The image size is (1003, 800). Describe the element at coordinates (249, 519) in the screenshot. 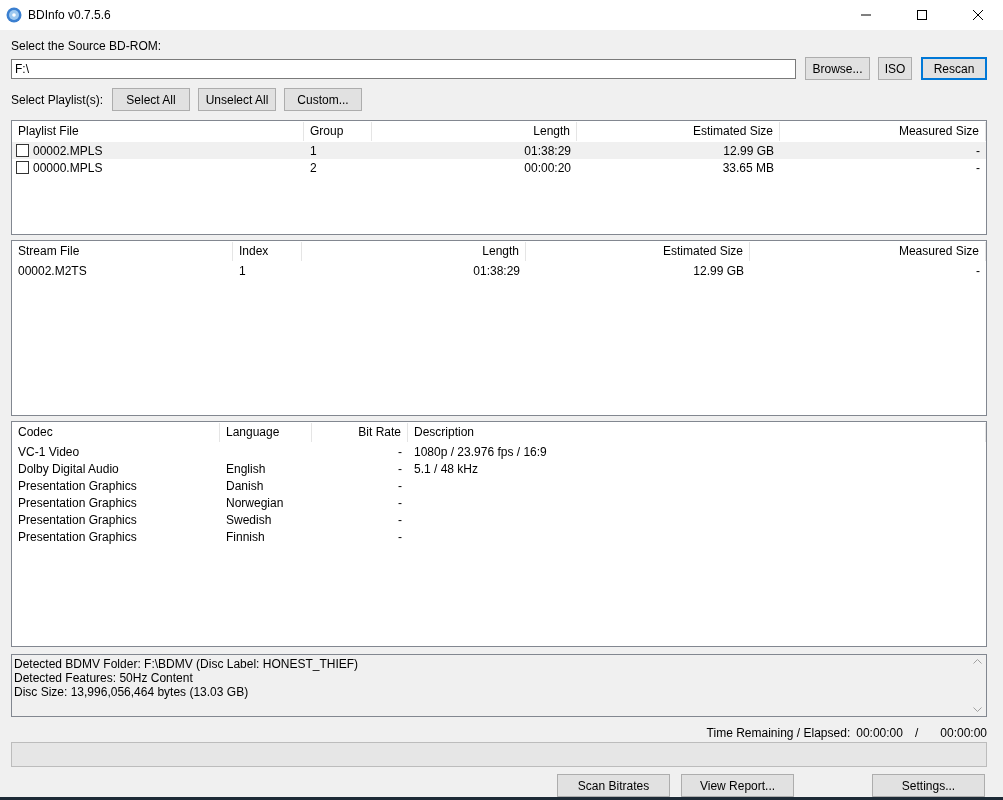

I see `table-cell-text: Swedish` at that location.